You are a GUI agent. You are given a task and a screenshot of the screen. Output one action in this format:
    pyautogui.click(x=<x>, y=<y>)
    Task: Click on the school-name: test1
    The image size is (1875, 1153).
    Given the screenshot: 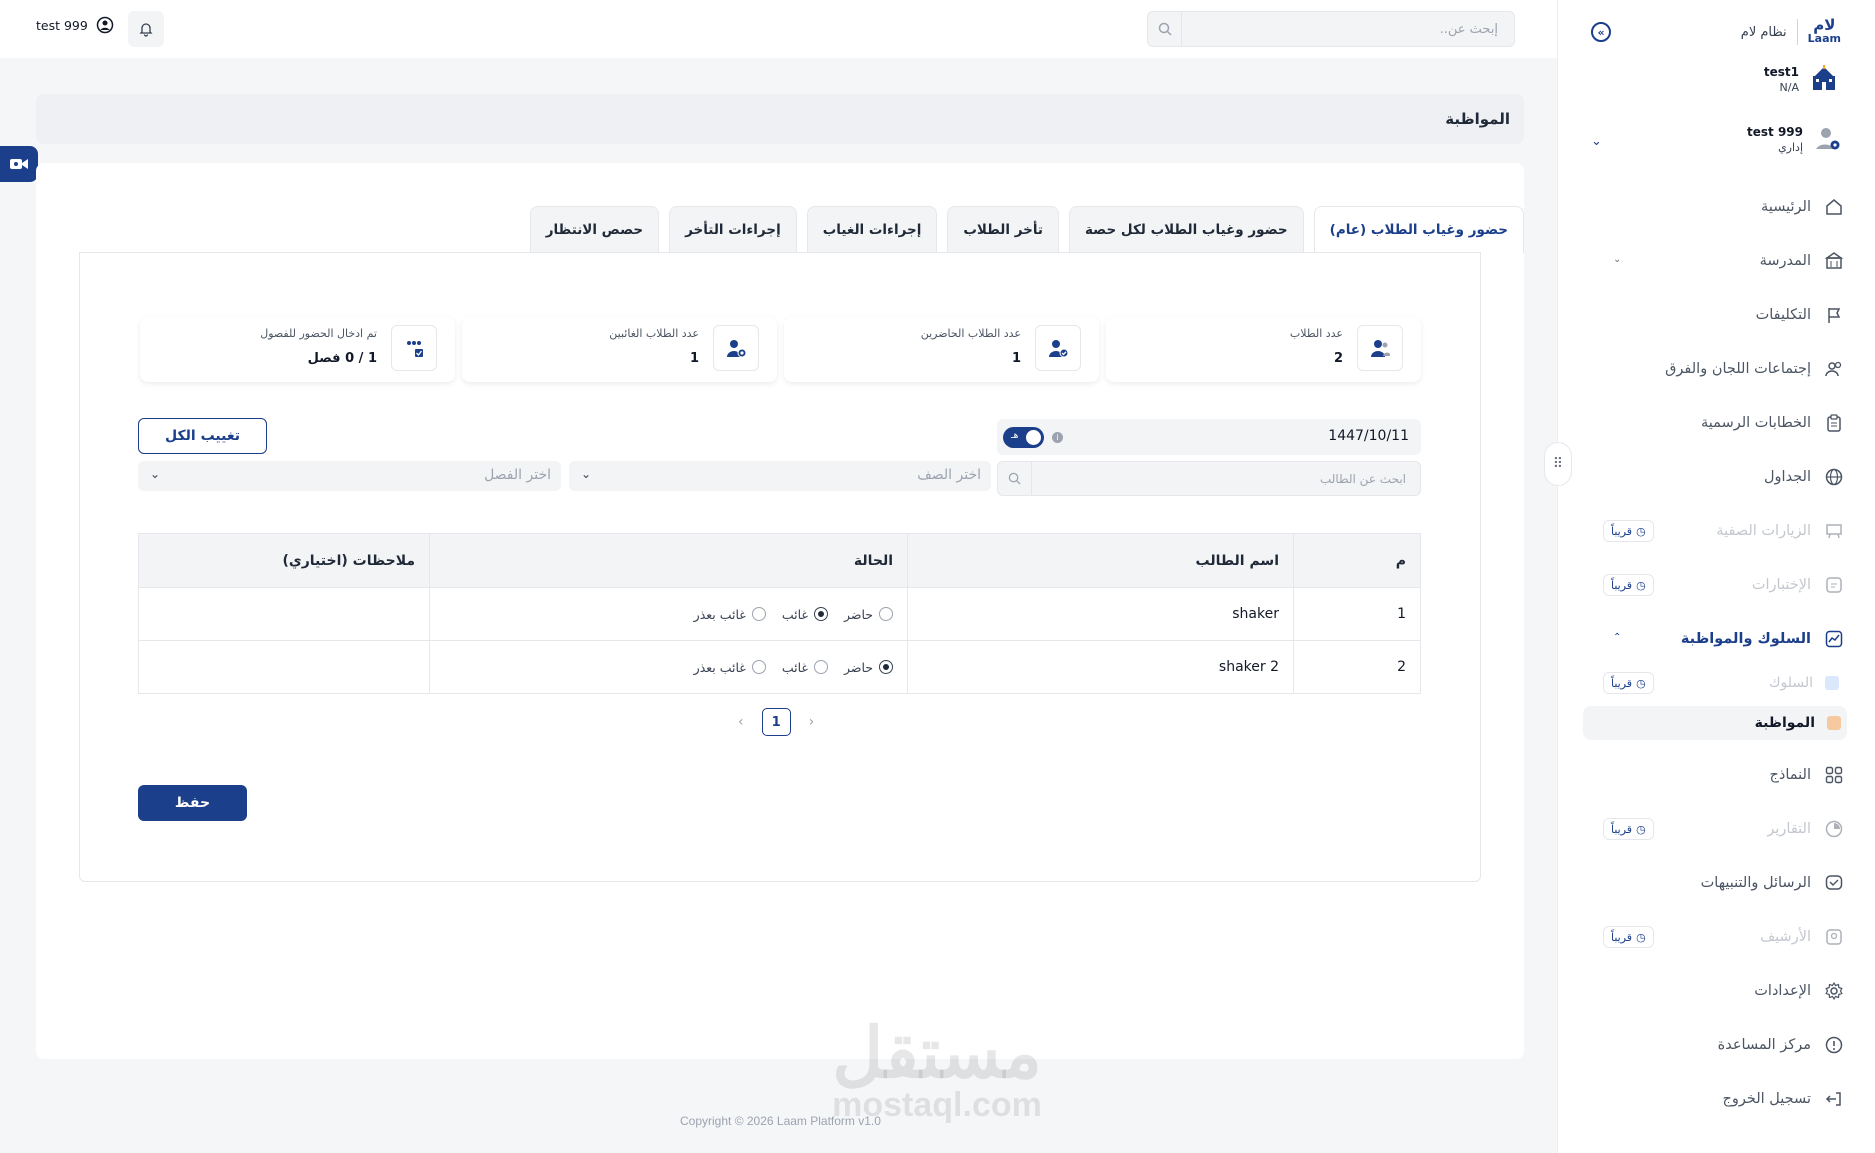 What is the action you would take?
    pyautogui.click(x=1781, y=71)
    